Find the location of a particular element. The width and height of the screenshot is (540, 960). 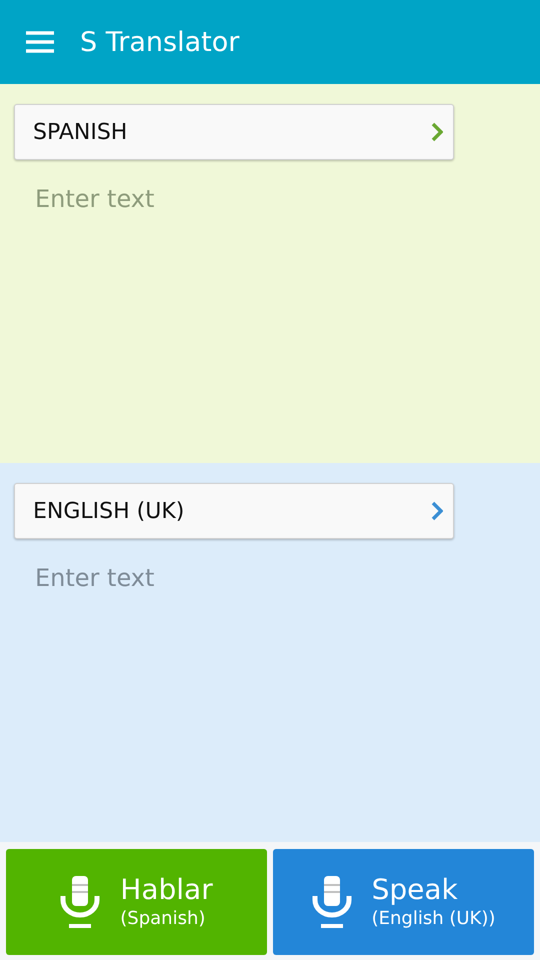

menu-icon is located at coordinates (40, 42).